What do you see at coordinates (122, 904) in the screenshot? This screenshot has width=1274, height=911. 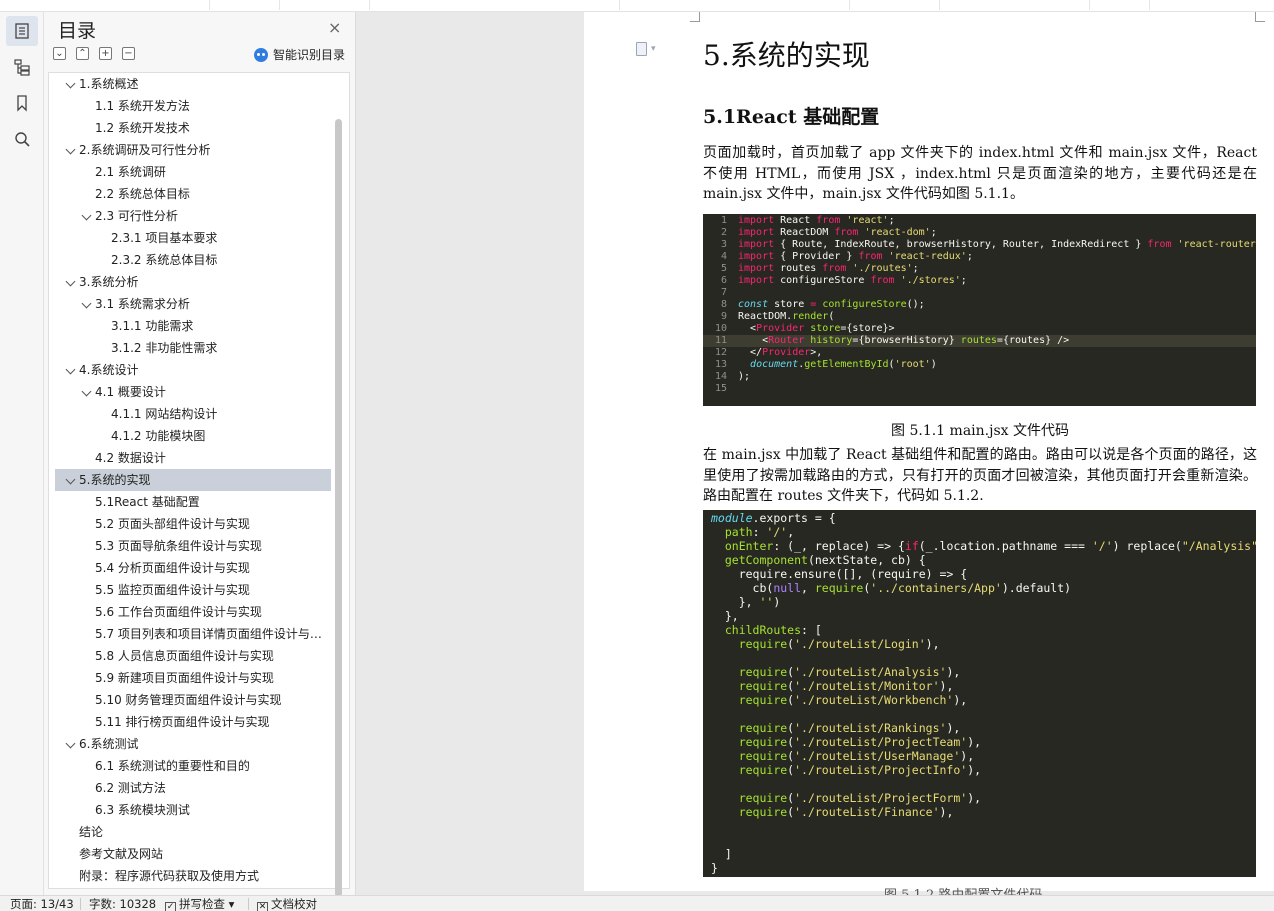 I see `word-count: 字数: 10328` at bounding box center [122, 904].